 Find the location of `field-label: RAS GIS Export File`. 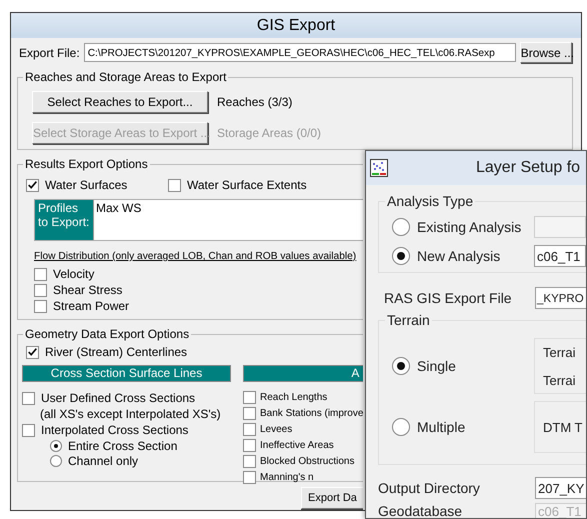

field-label: RAS GIS Export File is located at coordinates (448, 298).